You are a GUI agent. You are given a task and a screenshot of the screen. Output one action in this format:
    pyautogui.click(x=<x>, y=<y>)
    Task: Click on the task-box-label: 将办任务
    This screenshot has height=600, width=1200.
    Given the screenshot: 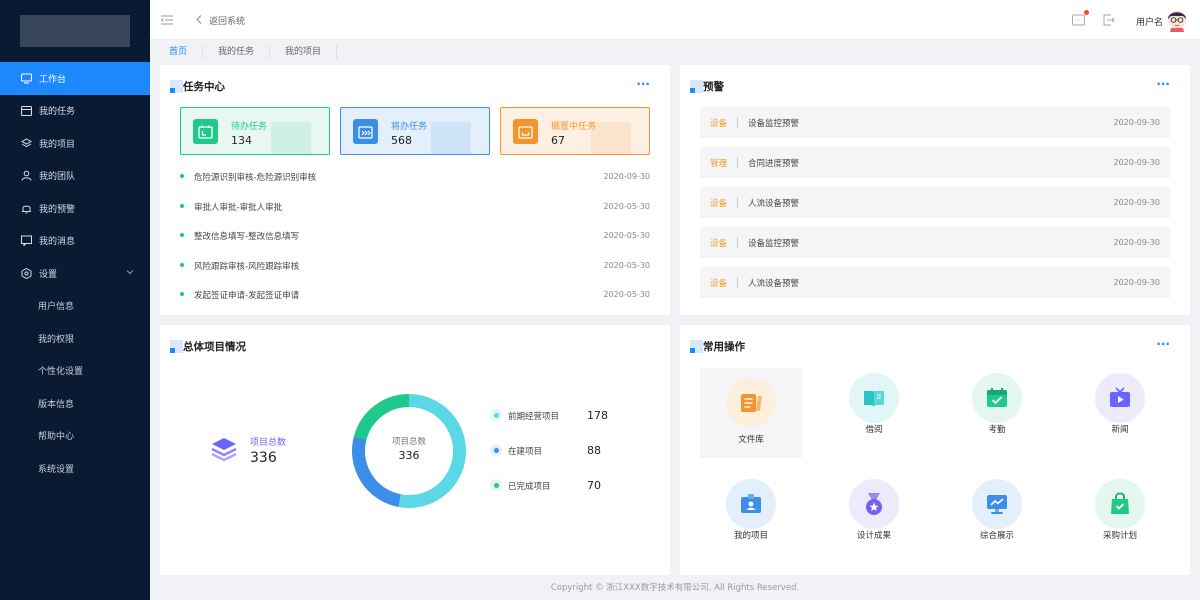 What is the action you would take?
    pyautogui.click(x=409, y=127)
    